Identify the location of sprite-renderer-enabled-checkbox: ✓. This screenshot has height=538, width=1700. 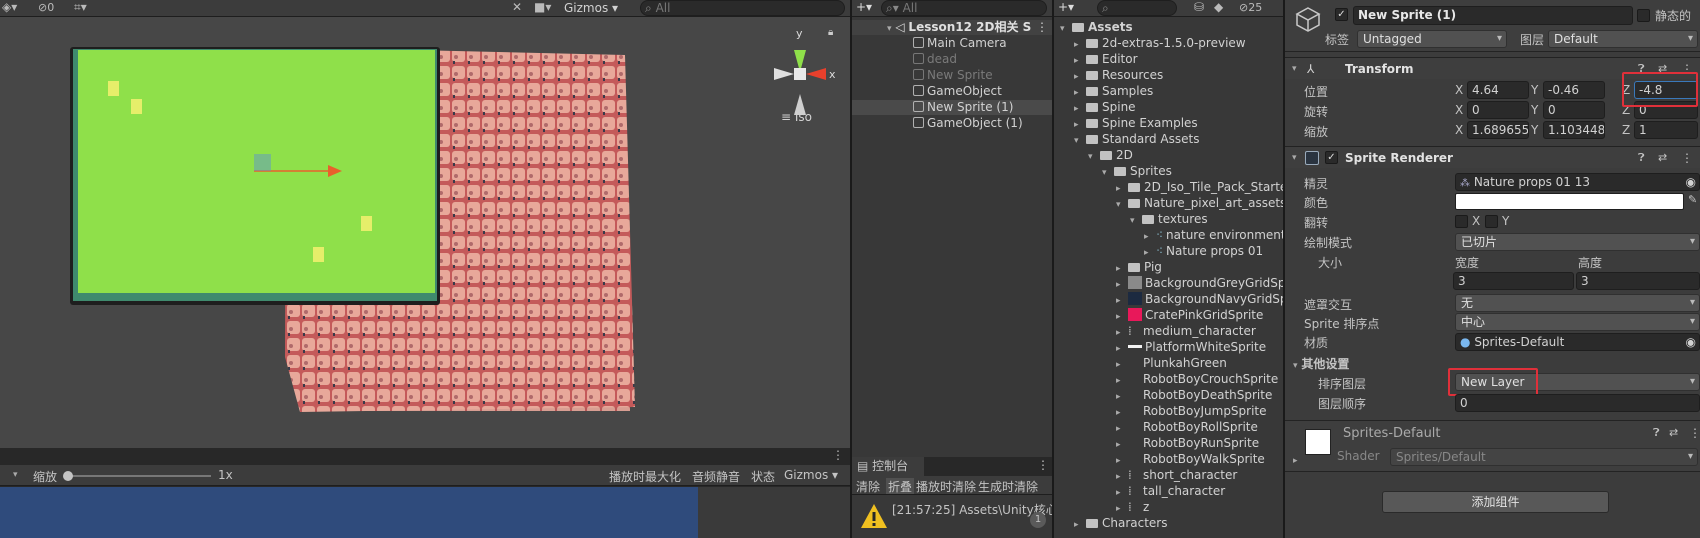
(1331, 157).